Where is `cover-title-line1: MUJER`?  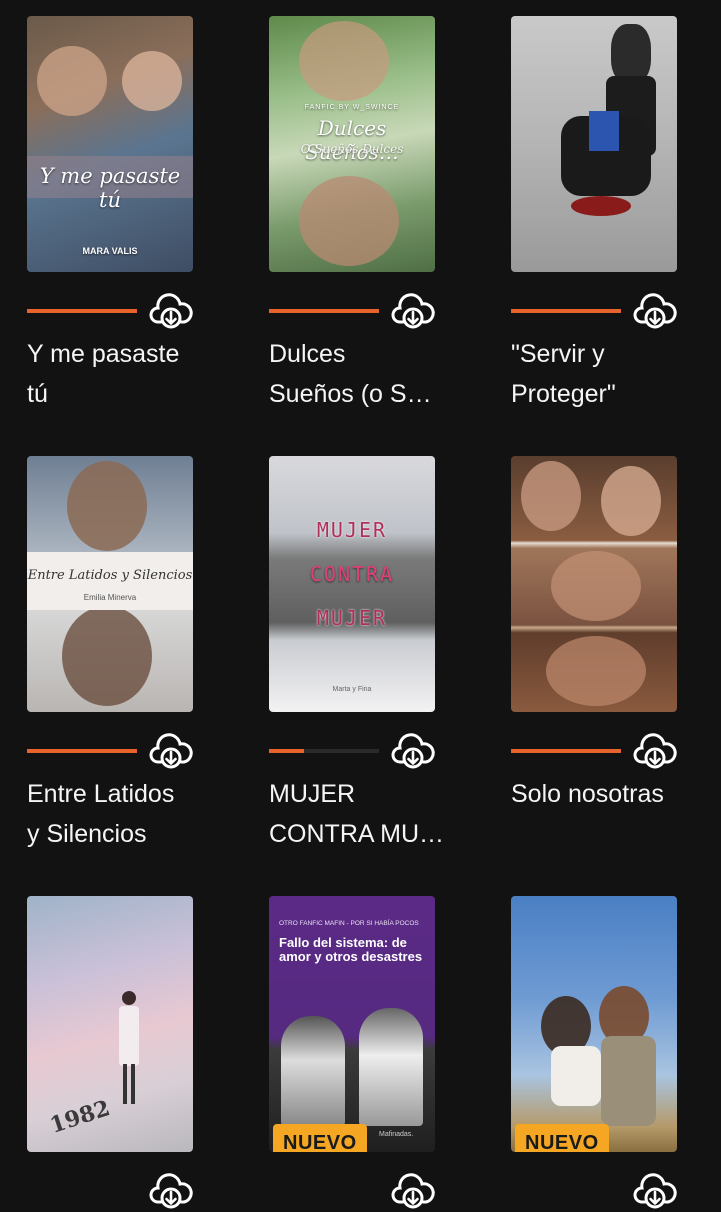 cover-title-line1: MUJER is located at coordinates (352, 530).